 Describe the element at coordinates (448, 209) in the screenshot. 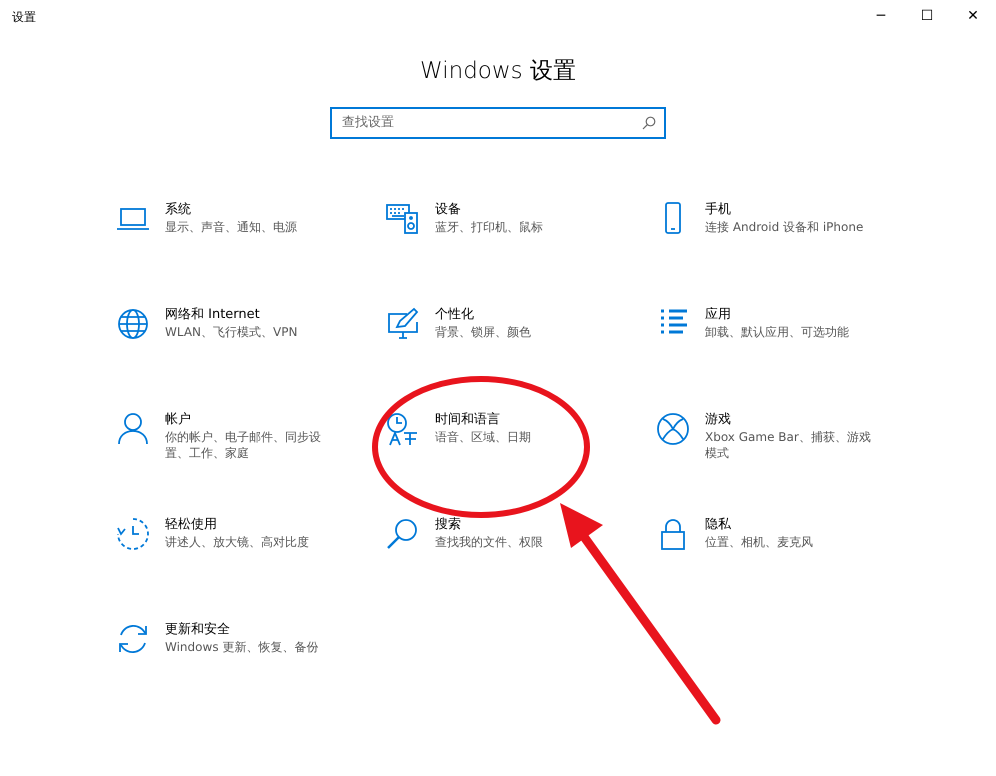

I see `category-title: 设备` at that location.